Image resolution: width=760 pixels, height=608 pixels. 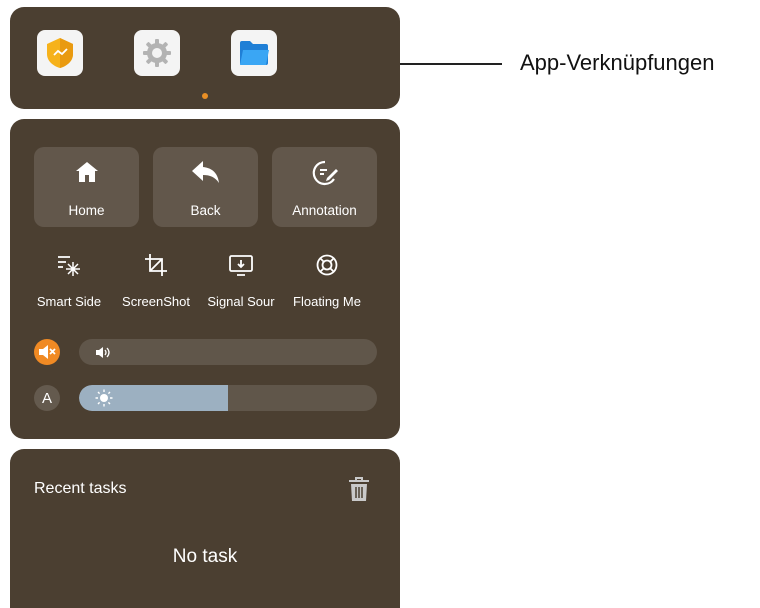 I want to click on screenshot-label: ScreenShot, so click(x=156, y=301).